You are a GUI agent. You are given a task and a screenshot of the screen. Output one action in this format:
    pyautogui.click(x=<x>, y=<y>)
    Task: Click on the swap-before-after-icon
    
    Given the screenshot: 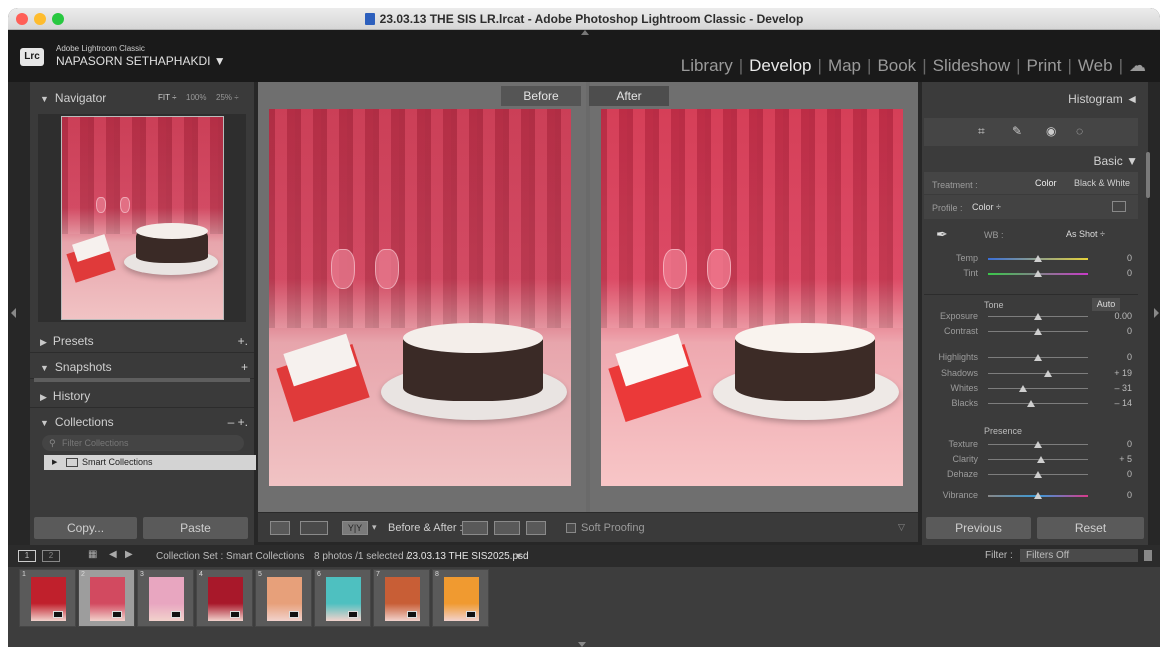 What is the action you would take?
    pyautogui.click(x=536, y=528)
    